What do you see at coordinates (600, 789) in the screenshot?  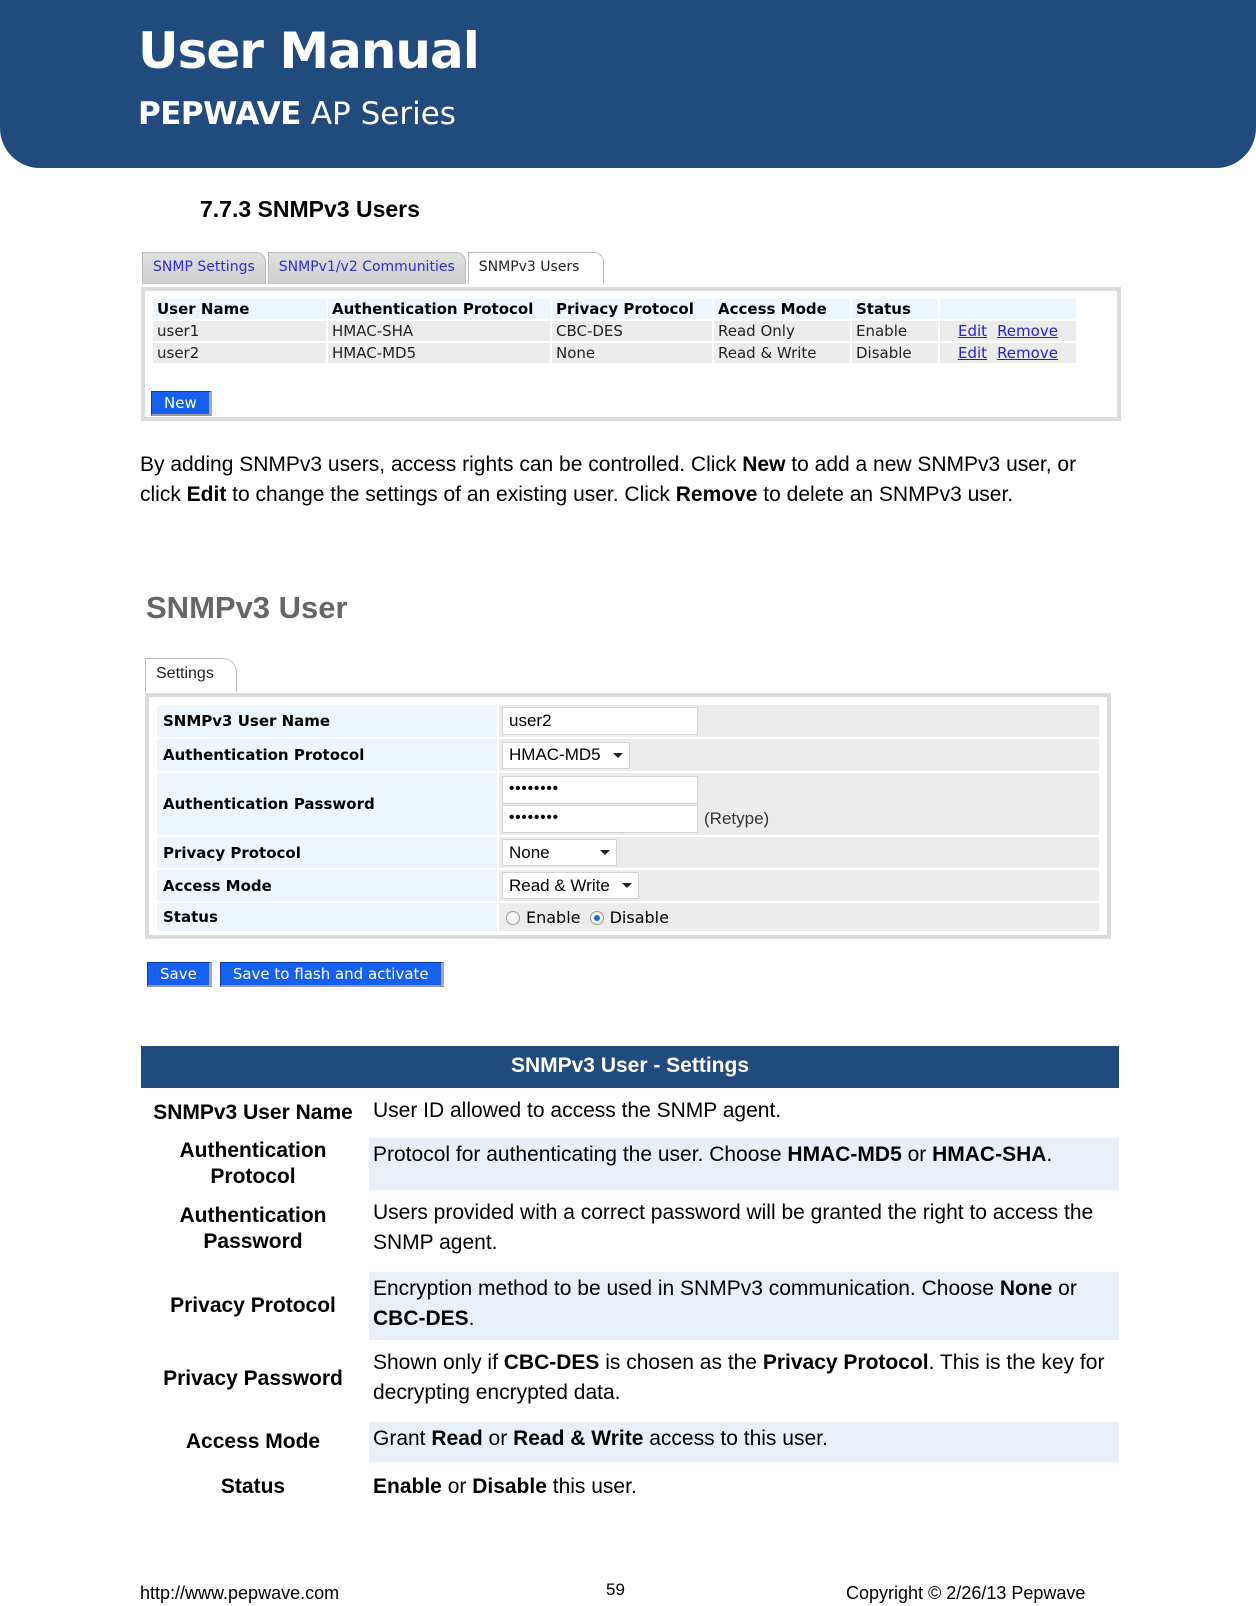 I see `auth-password-input: ••••••••` at bounding box center [600, 789].